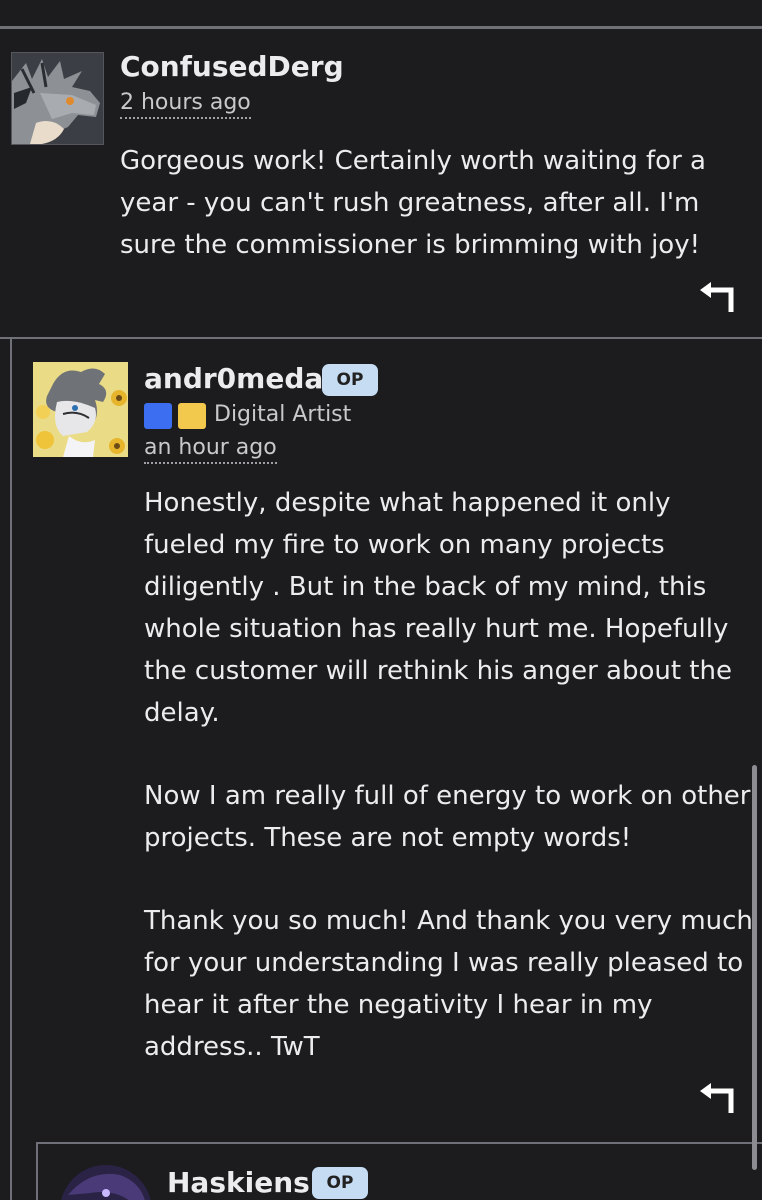 The width and height of the screenshot is (762, 1200). I want to click on comment-author: ConfusedDerg, so click(232, 66).